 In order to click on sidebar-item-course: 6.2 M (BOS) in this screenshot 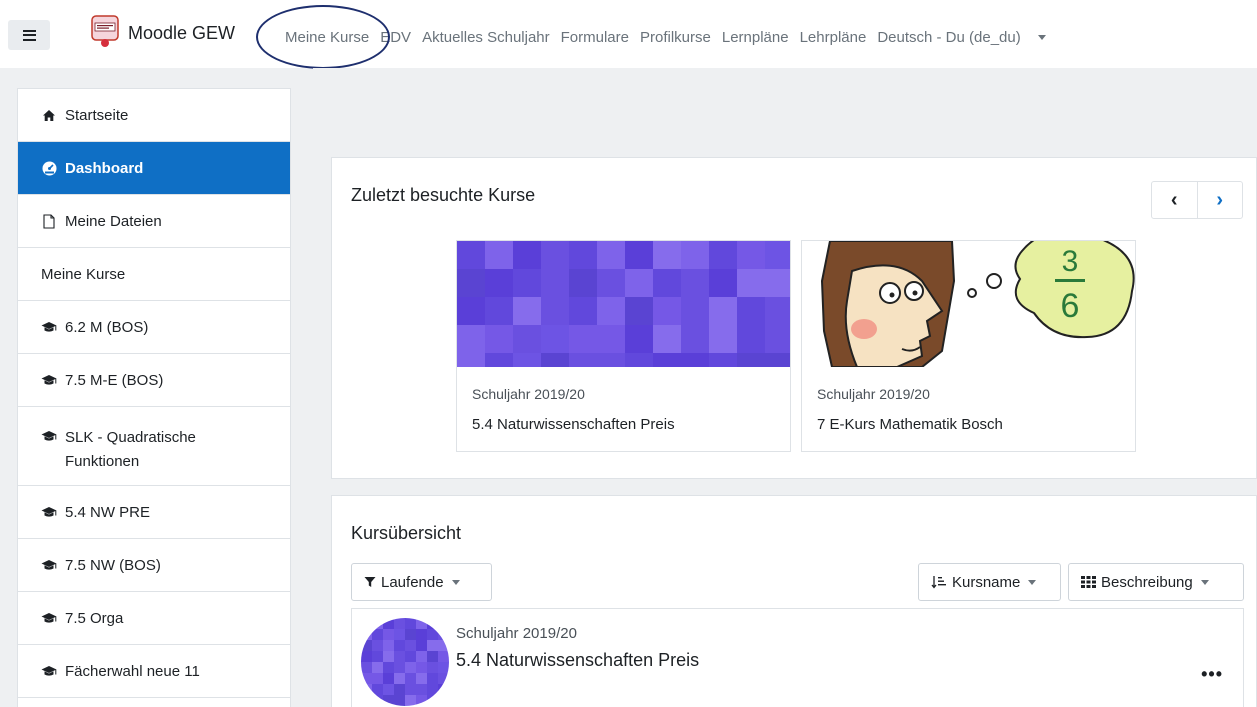, I will do `click(154, 327)`.